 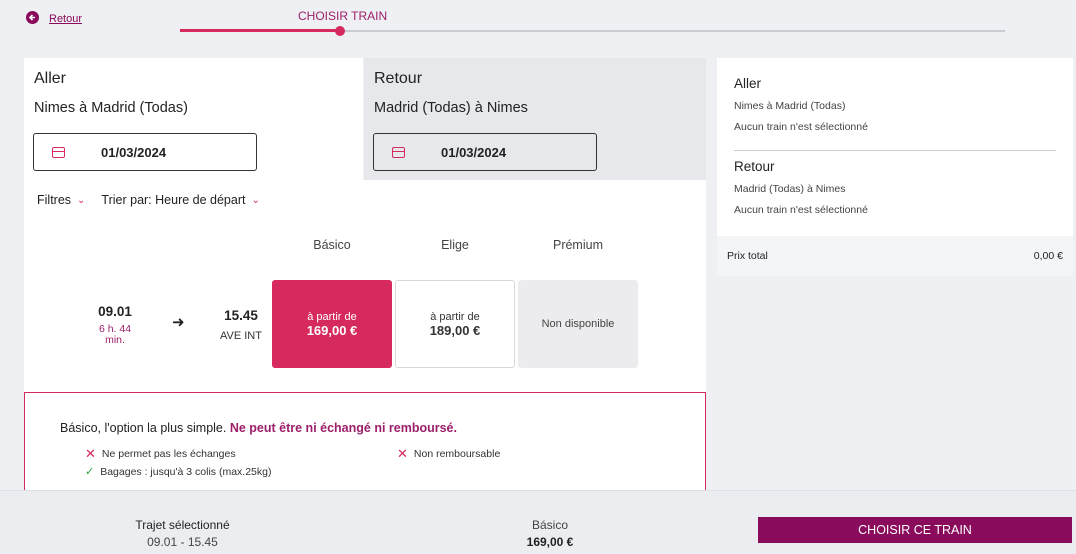 I want to click on step-title: CHOISIR TRAIN, so click(x=343, y=16).